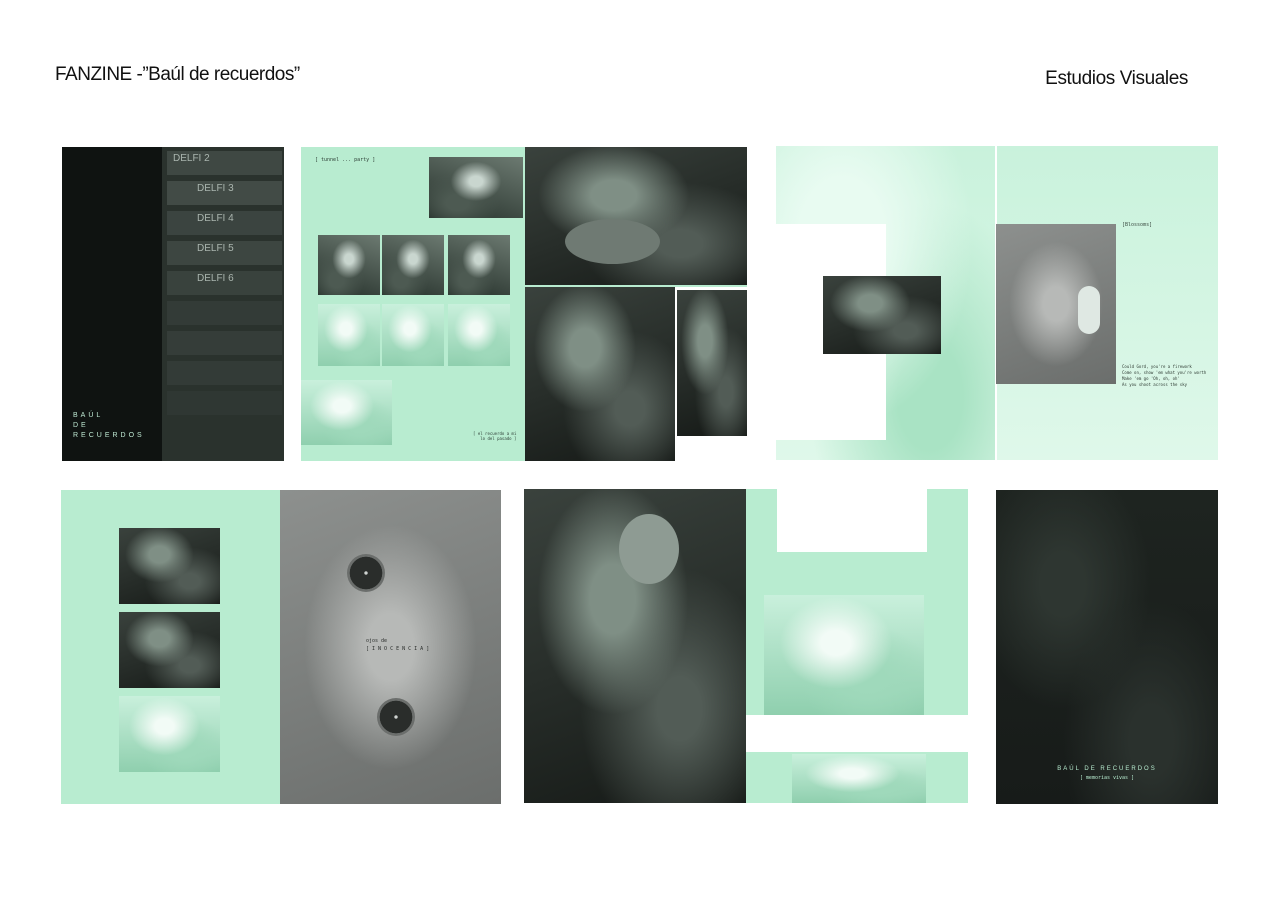 This screenshot has width=1280, height=905. I want to click on course-name: Estudios Visuales, so click(1116, 78).